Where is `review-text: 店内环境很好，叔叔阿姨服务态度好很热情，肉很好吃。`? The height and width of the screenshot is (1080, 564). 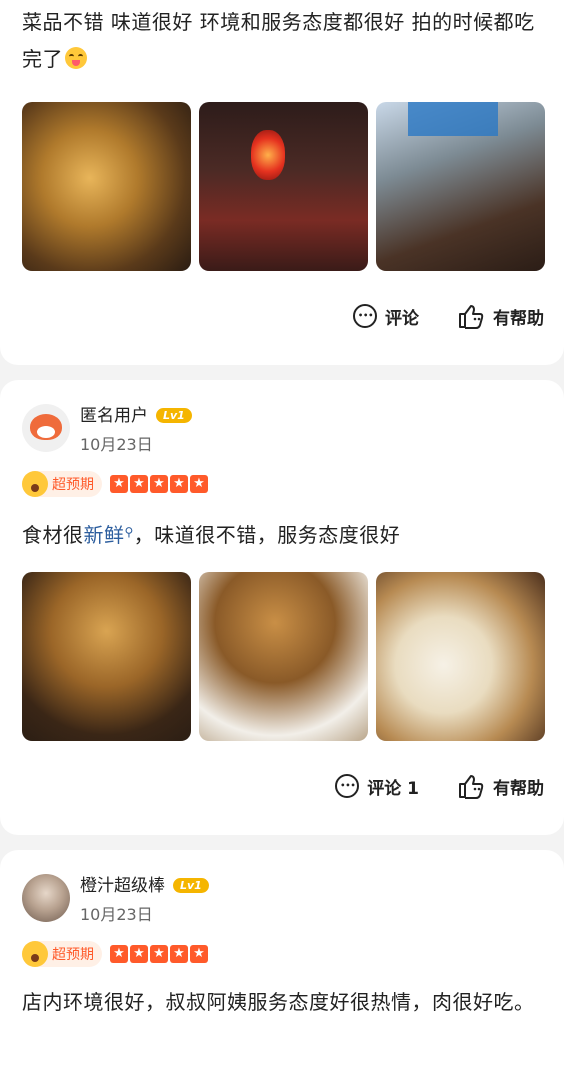 review-text: 店内环境很好，叔叔阿姨服务态度好很热情，肉很好吃。 is located at coordinates (278, 1002).